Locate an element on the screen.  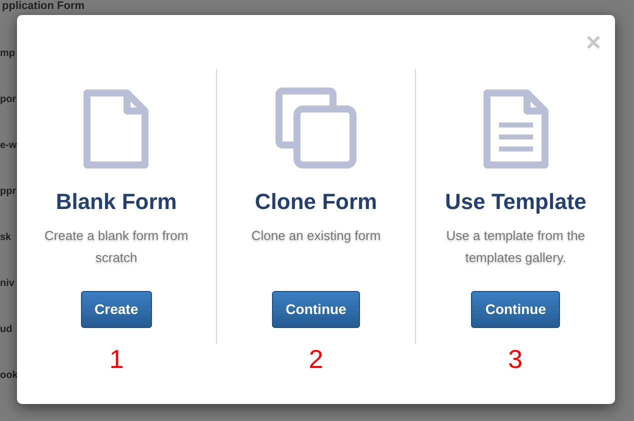
option-description: Clone an existing form is located at coordinates (316, 236).